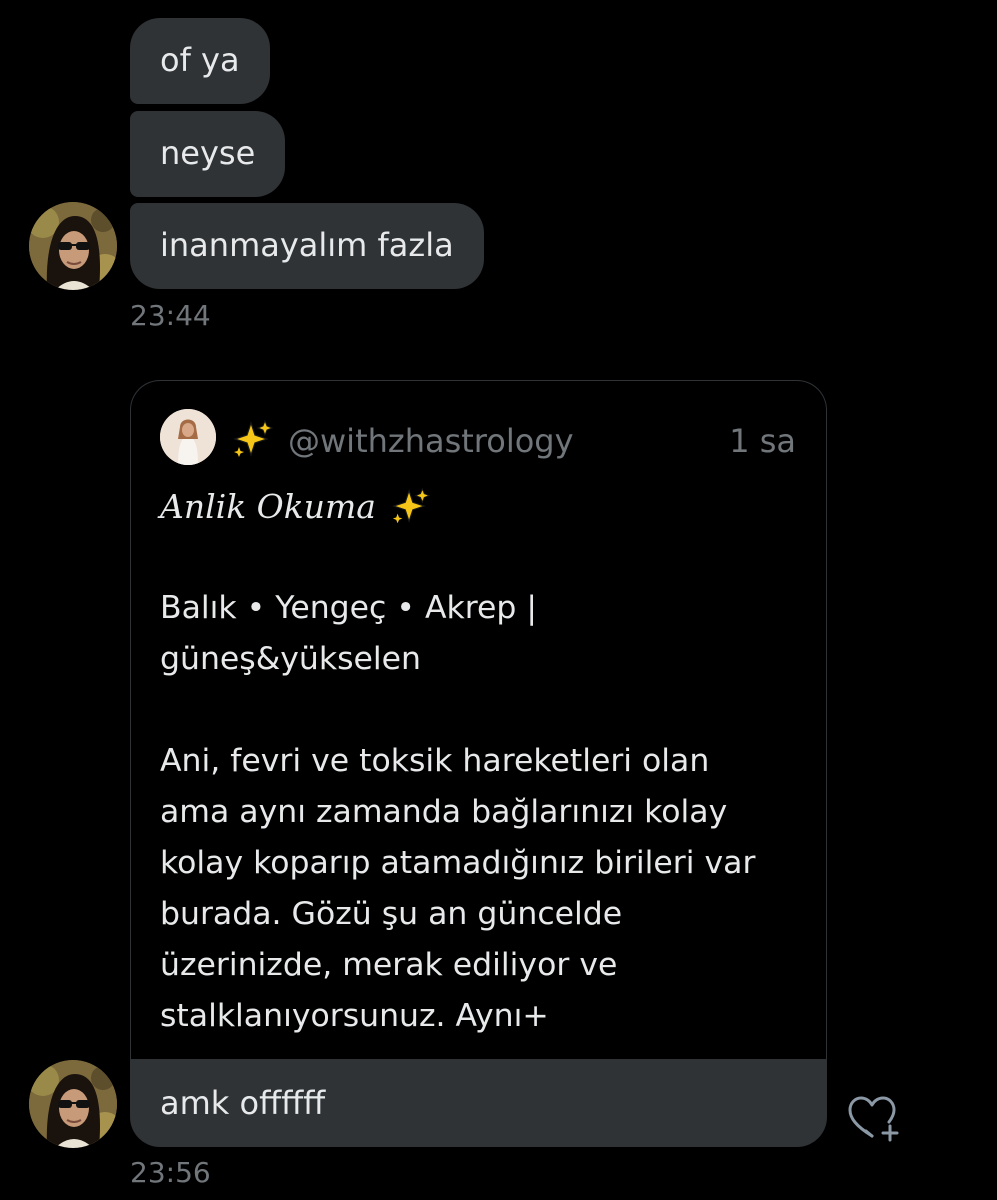  What do you see at coordinates (478, 1103) in the screenshot?
I see `reply-bubble: amk offffff` at bounding box center [478, 1103].